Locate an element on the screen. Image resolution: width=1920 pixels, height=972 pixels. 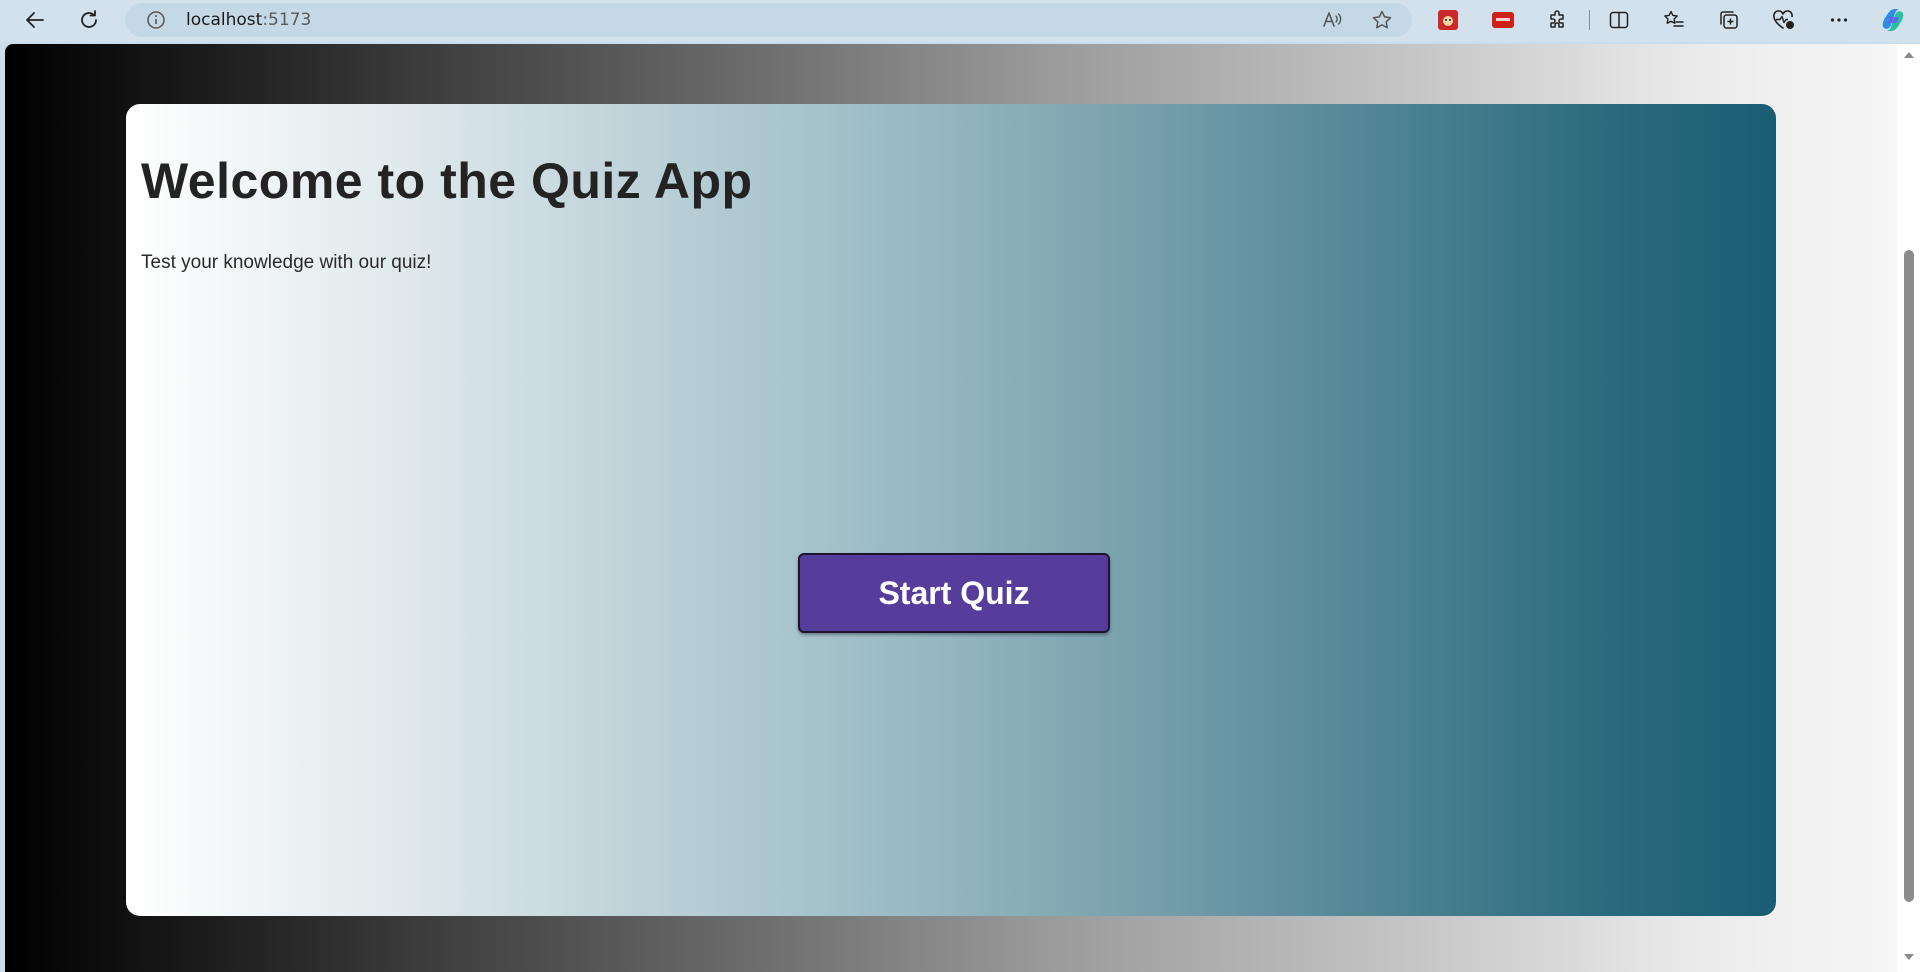
page-title: Welcome to the Quiz App is located at coordinates (447, 181).